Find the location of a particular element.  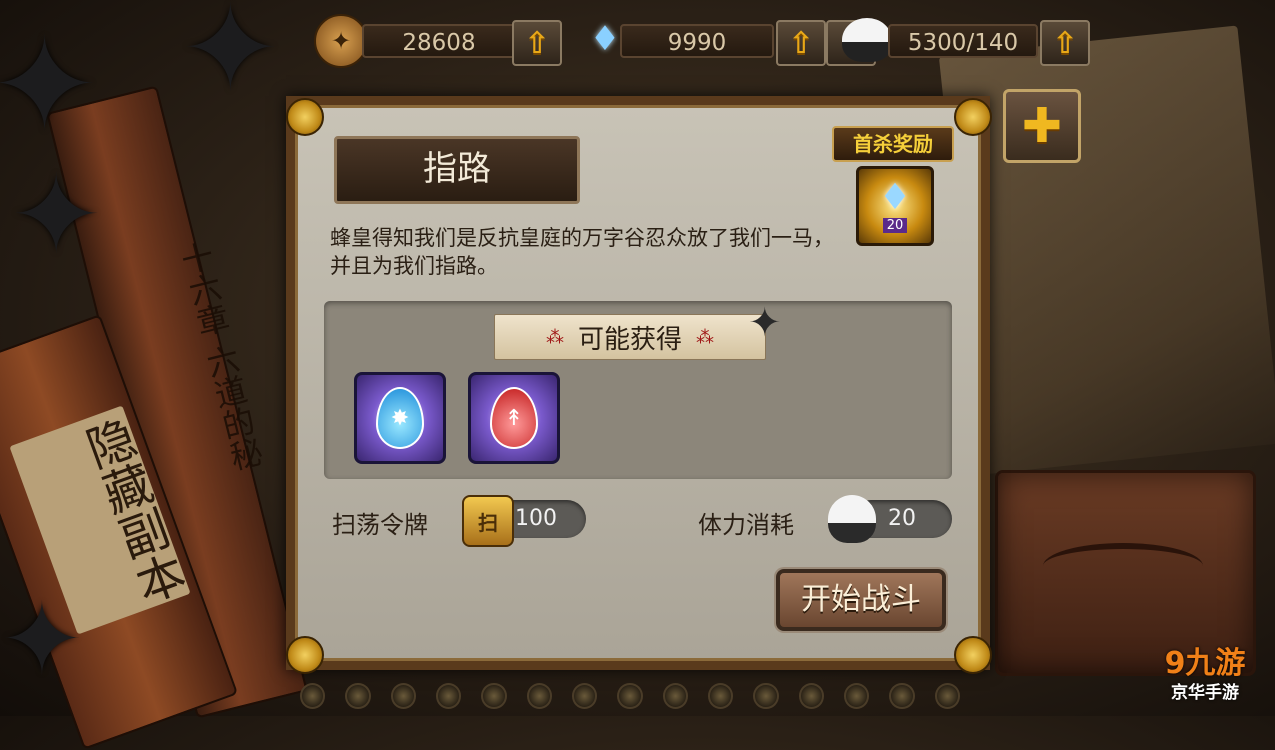

diamond-value: 9990 is located at coordinates (697, 41).